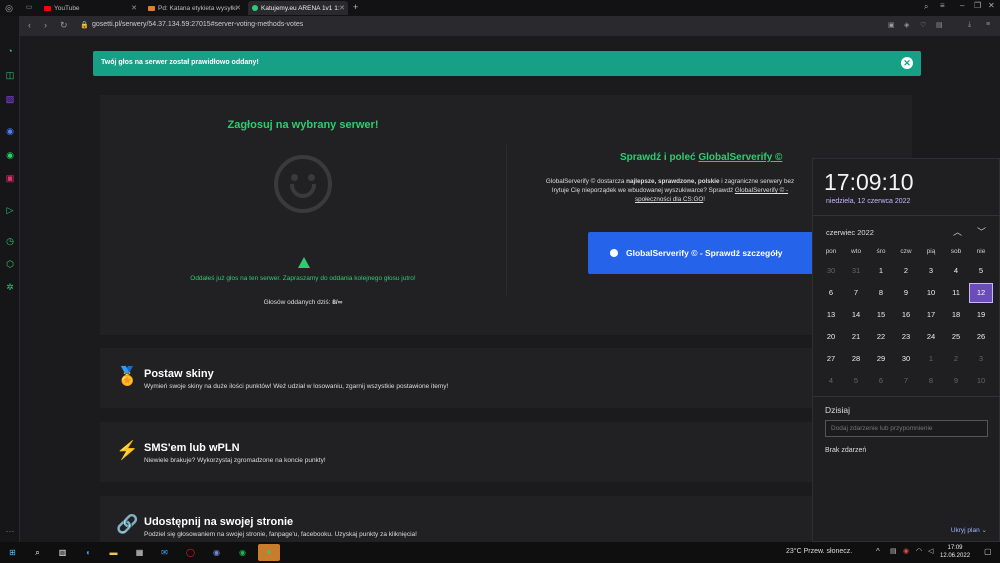 This screenshot has height=563, width=1000. What do you see at coordinates (10, 155) in the screenshot?
I see `whatsapp-icon: ◉` at bounding box center [10, 155].